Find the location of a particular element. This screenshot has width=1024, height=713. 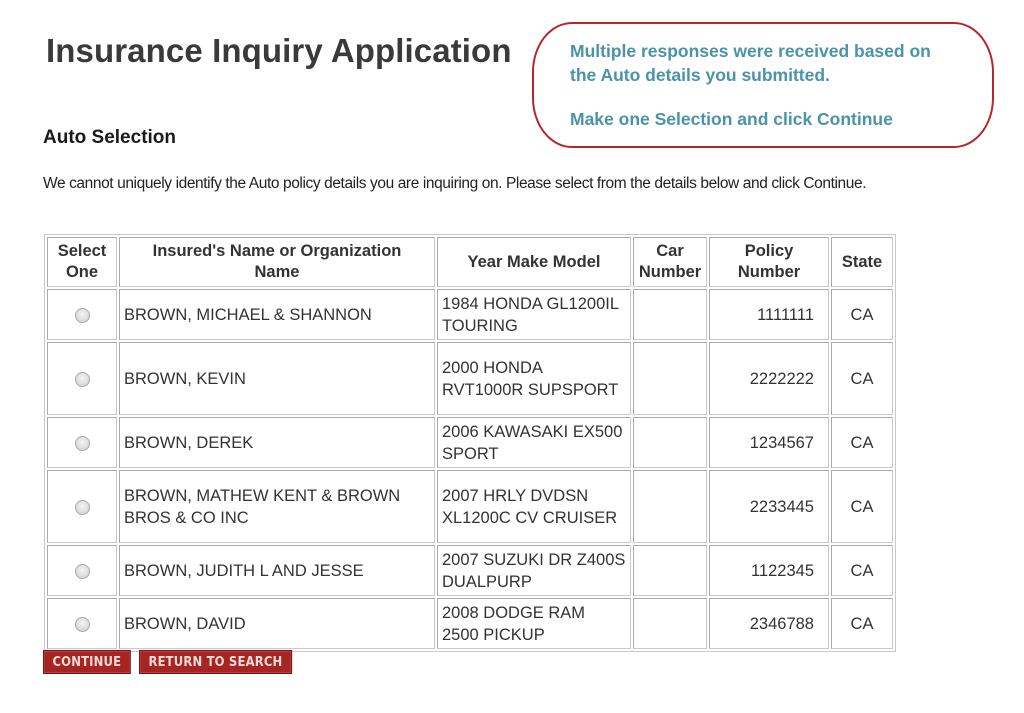

app-title: Insurance Inquiry Application is located at coordinates (279, 50).